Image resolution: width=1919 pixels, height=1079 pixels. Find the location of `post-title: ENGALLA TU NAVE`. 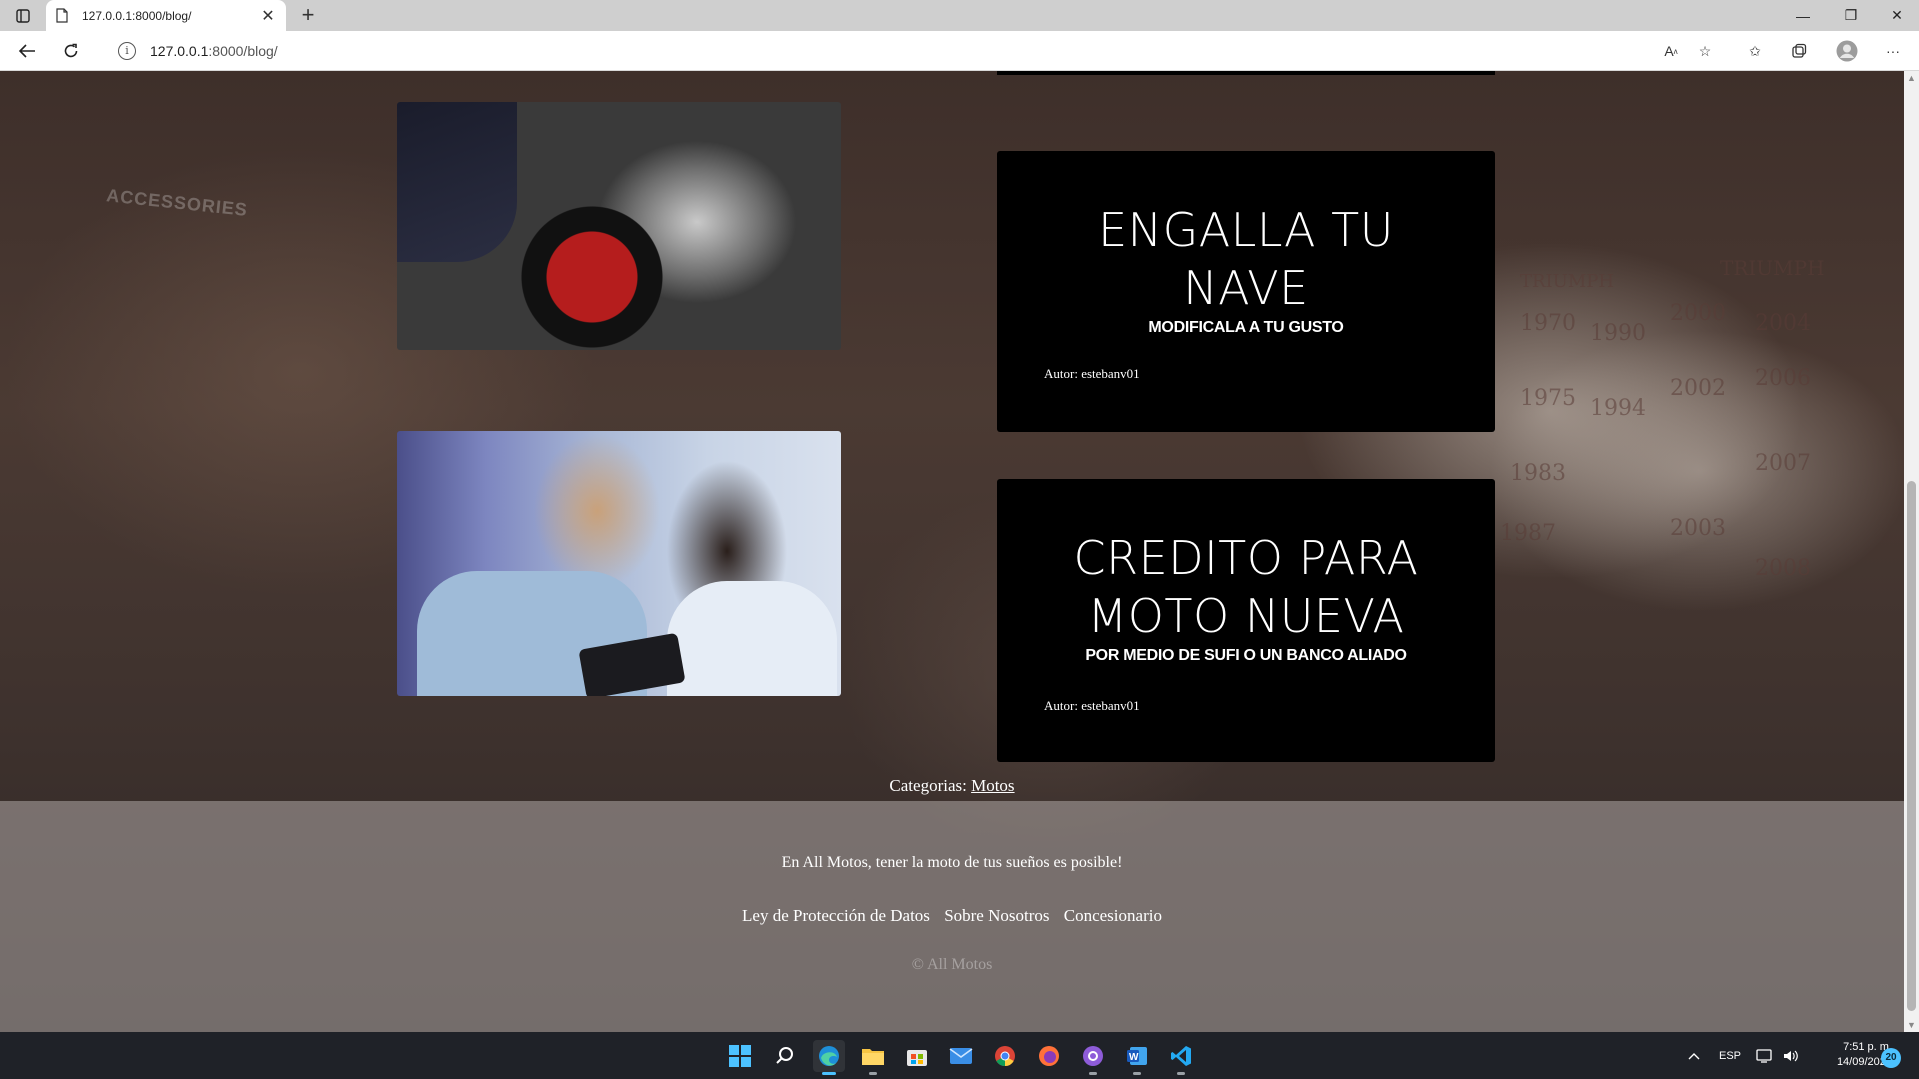

post-title: ENGALLA TU NAVE is located at coordinates (1246, 259).